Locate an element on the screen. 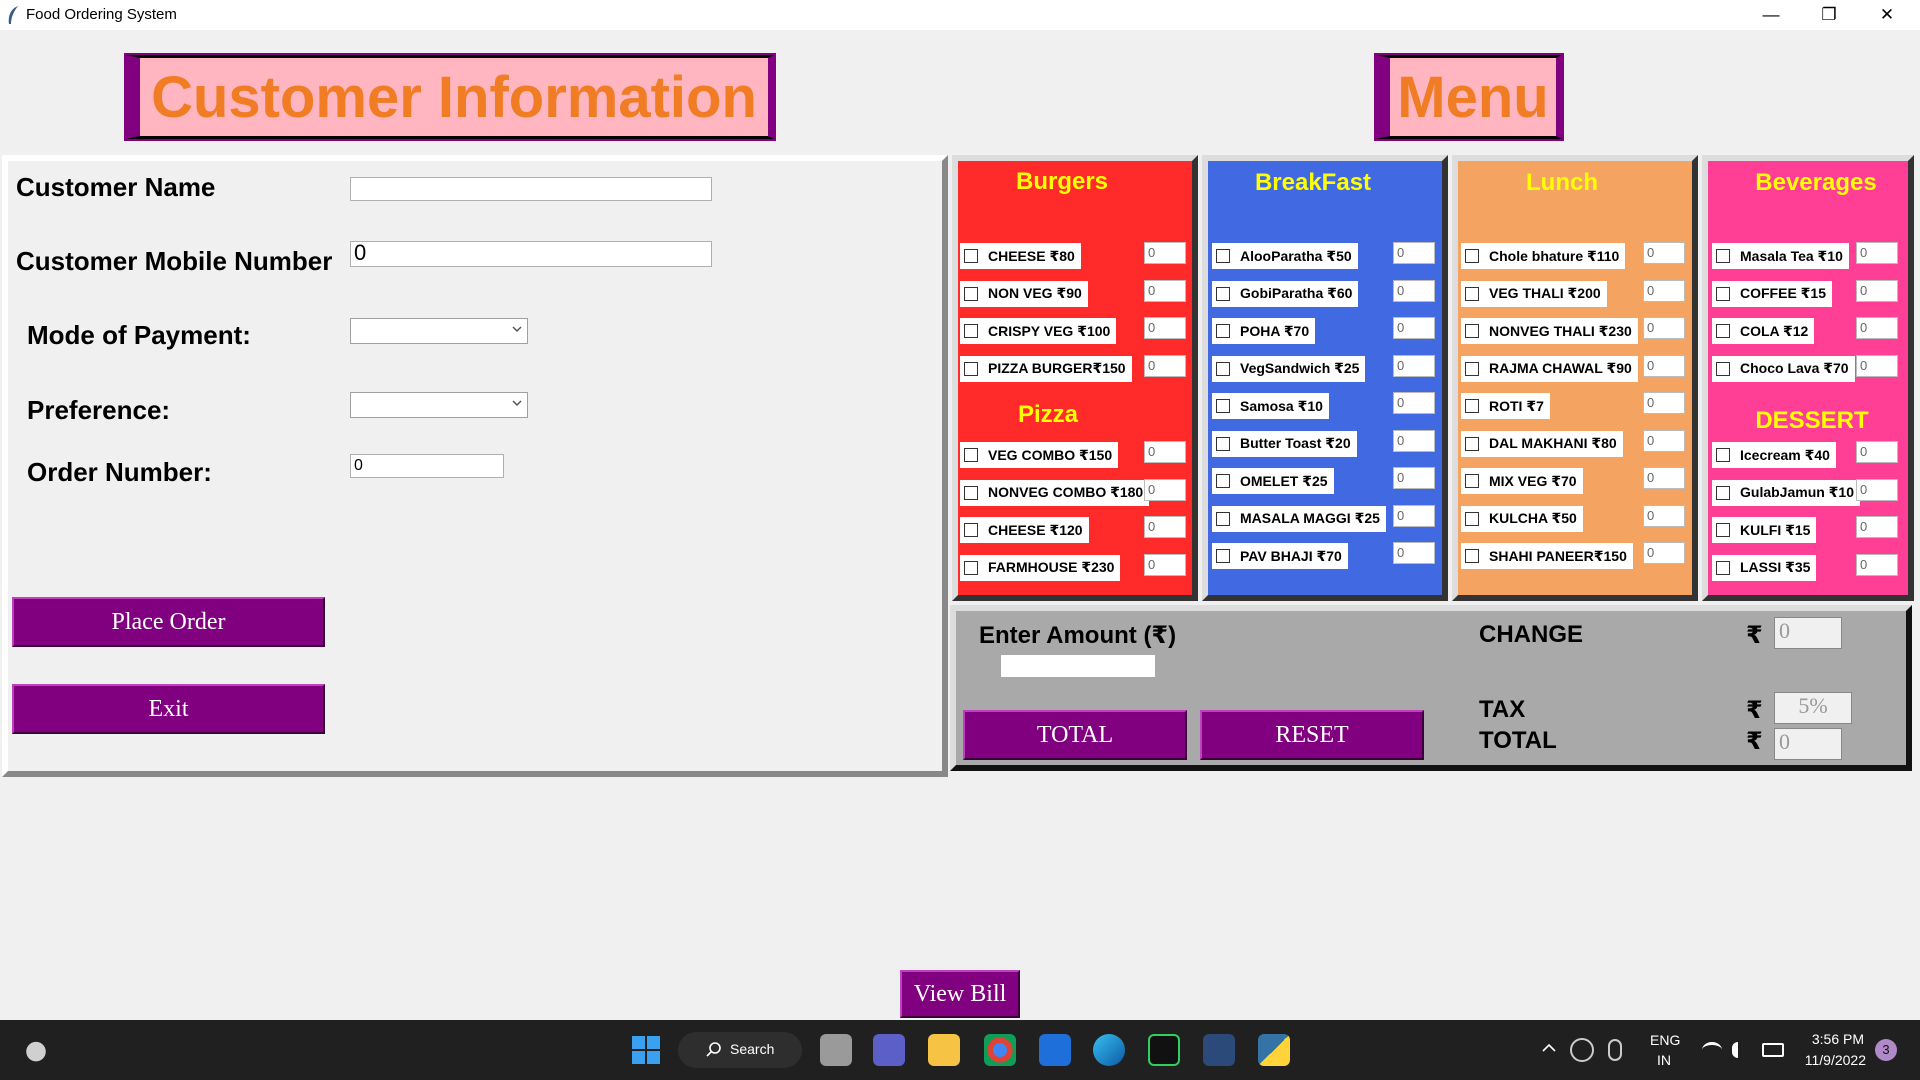 The width and height of the screenshot is (1920, 1080). preference-select is located at coordinates (439, 405).